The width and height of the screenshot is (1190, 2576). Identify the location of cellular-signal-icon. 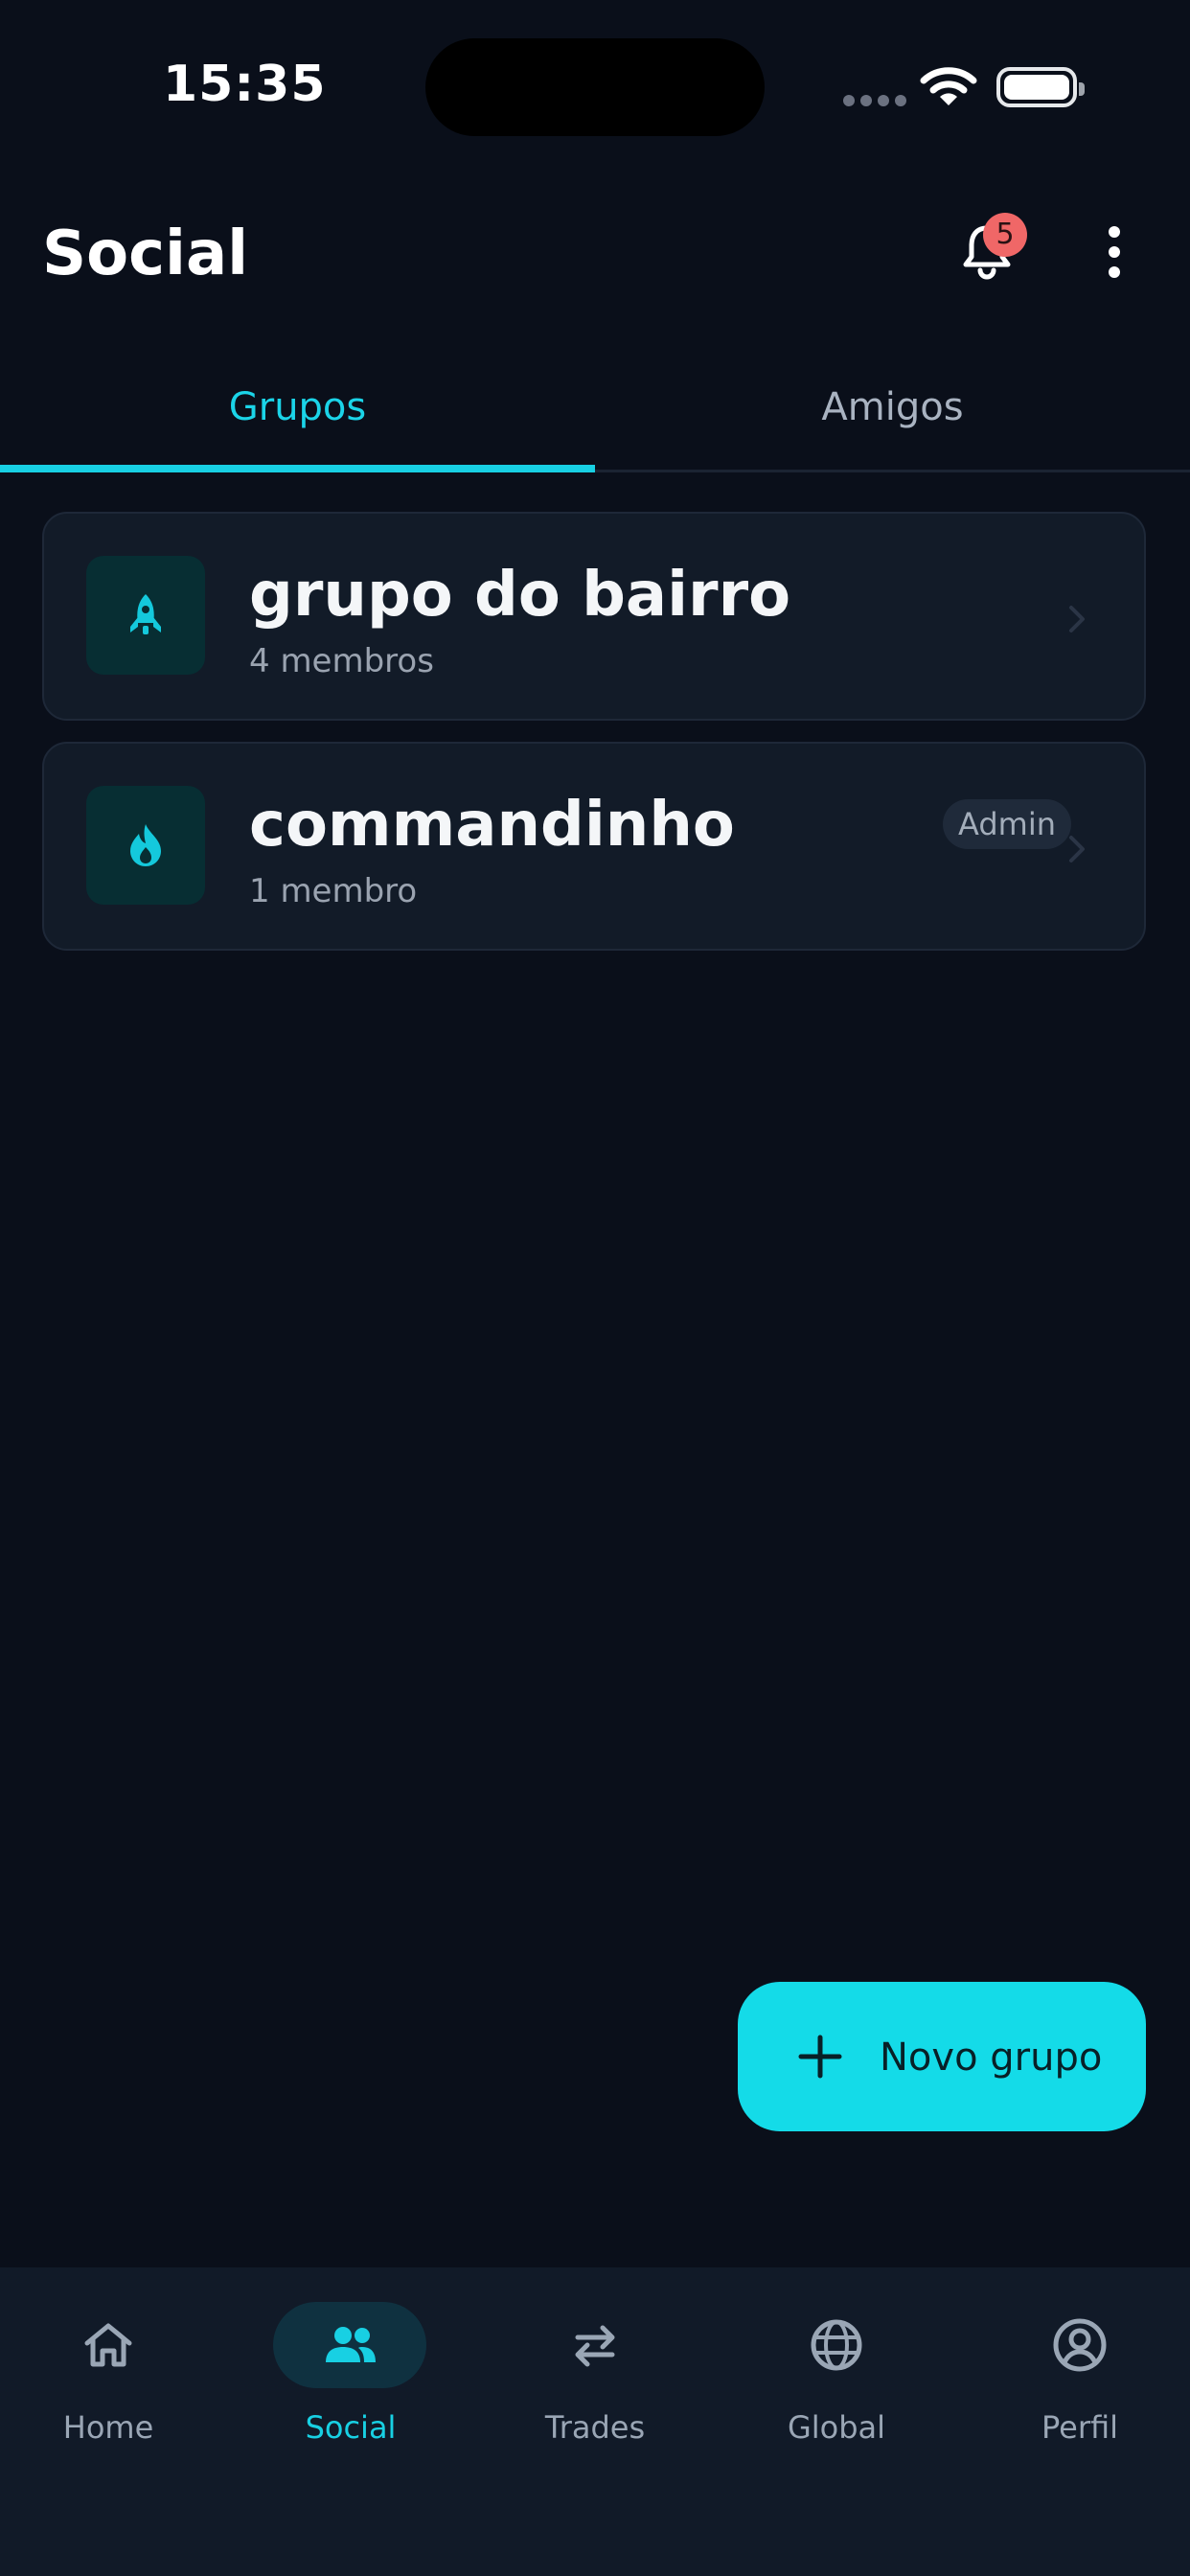
(878, 101).